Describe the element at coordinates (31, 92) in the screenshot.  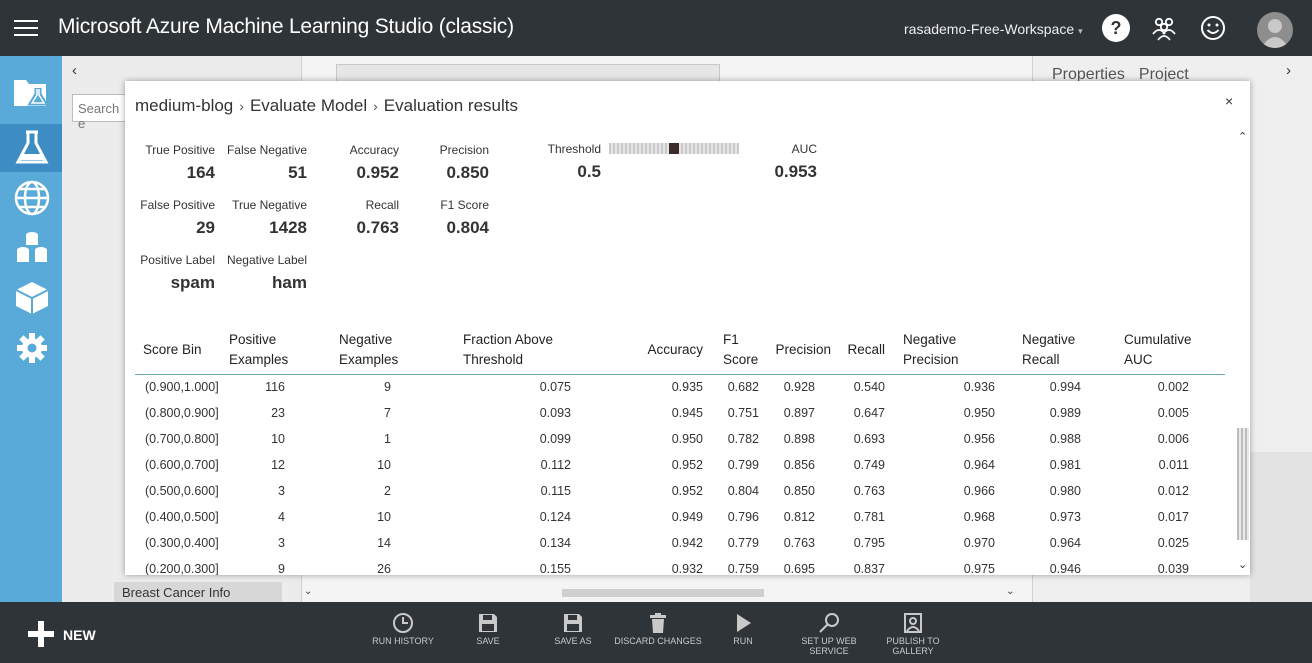
I see `rail-item-projects` at that location.